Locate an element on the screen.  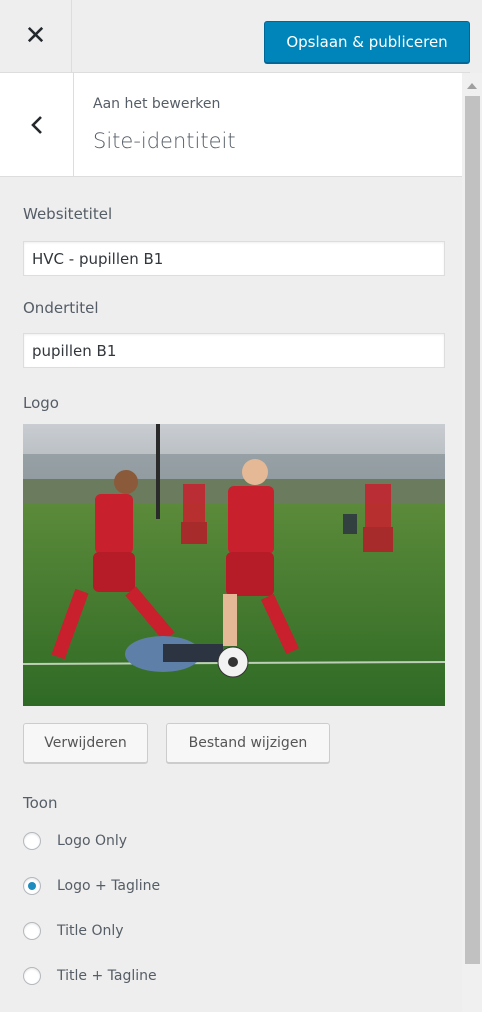
scrollbar-thumb is located at coordinates (472, 530).